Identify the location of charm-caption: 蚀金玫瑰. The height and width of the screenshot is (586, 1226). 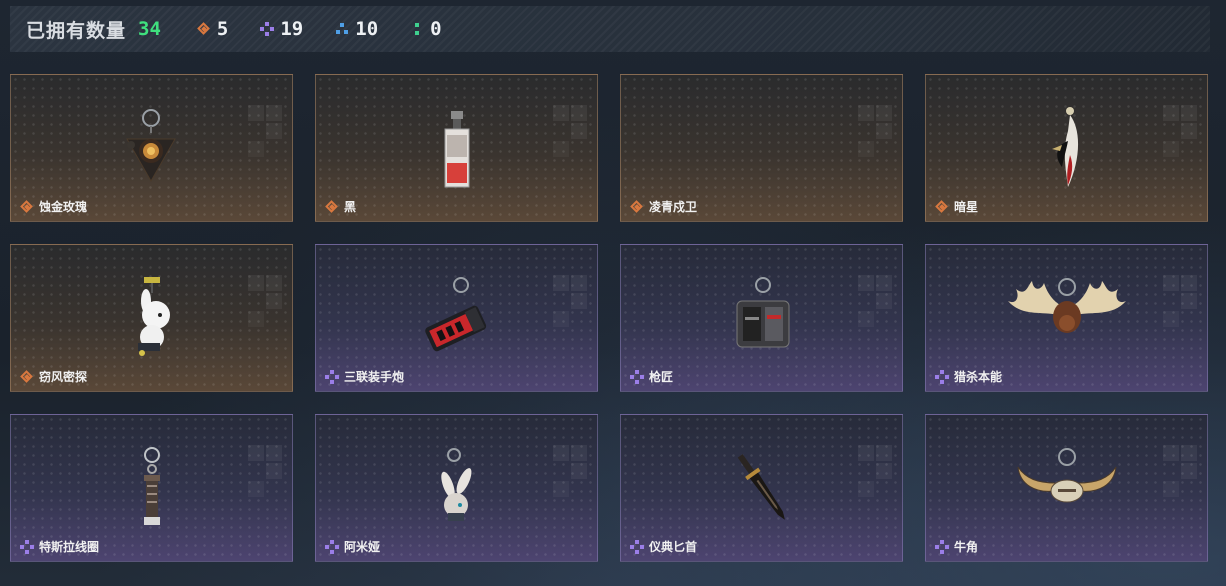
(53, 206).